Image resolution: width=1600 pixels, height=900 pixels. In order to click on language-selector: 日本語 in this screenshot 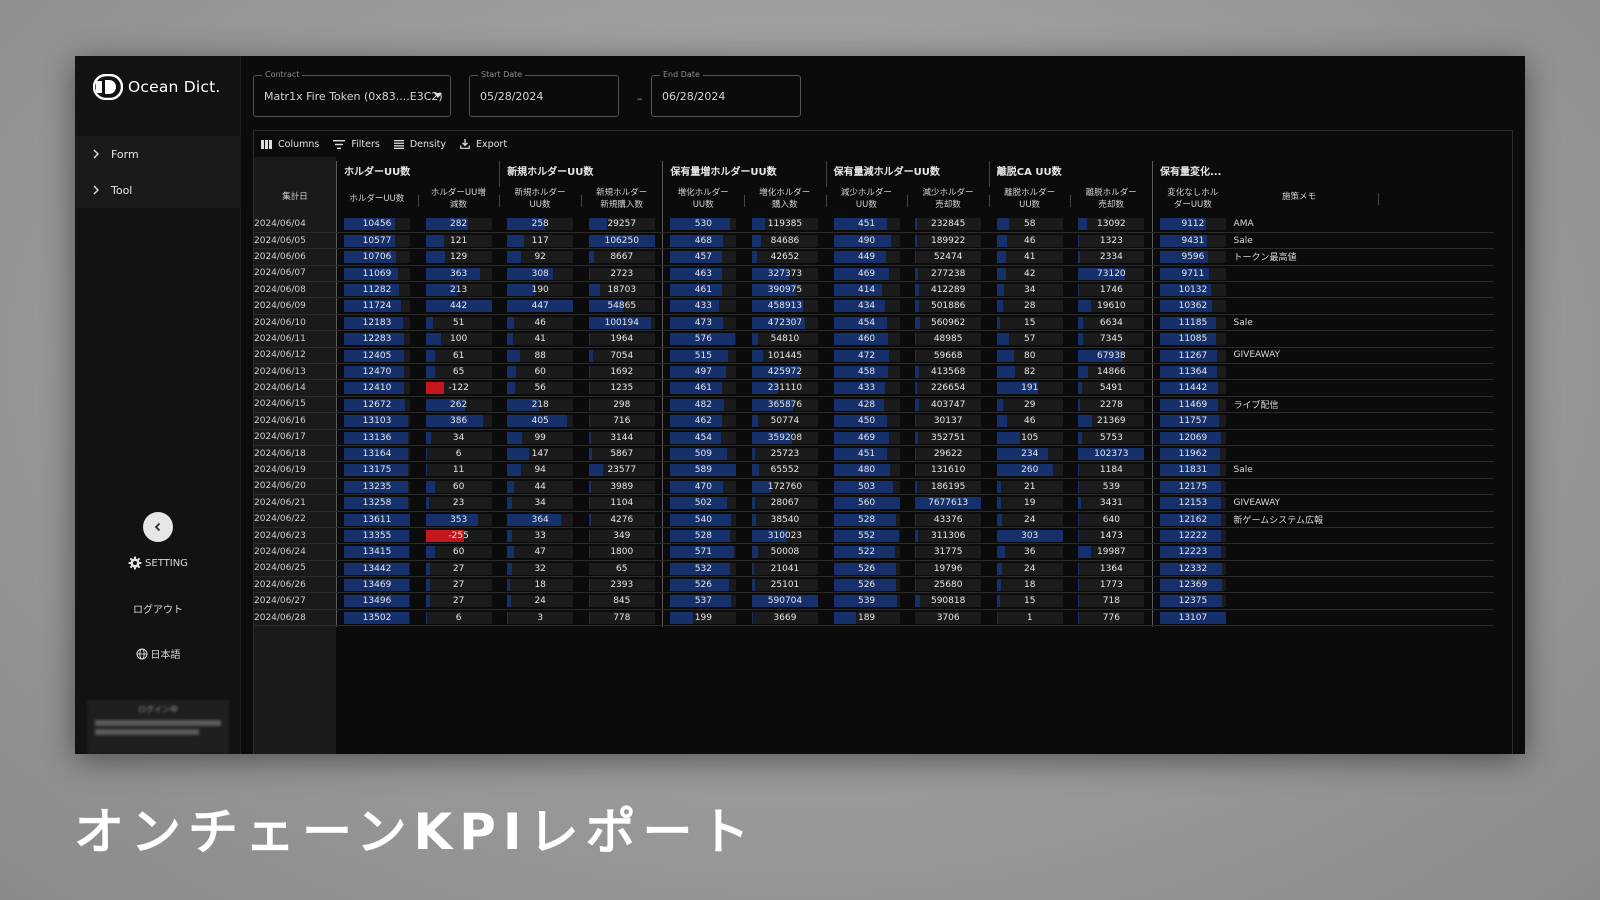, I will do `click(158, 653)`.